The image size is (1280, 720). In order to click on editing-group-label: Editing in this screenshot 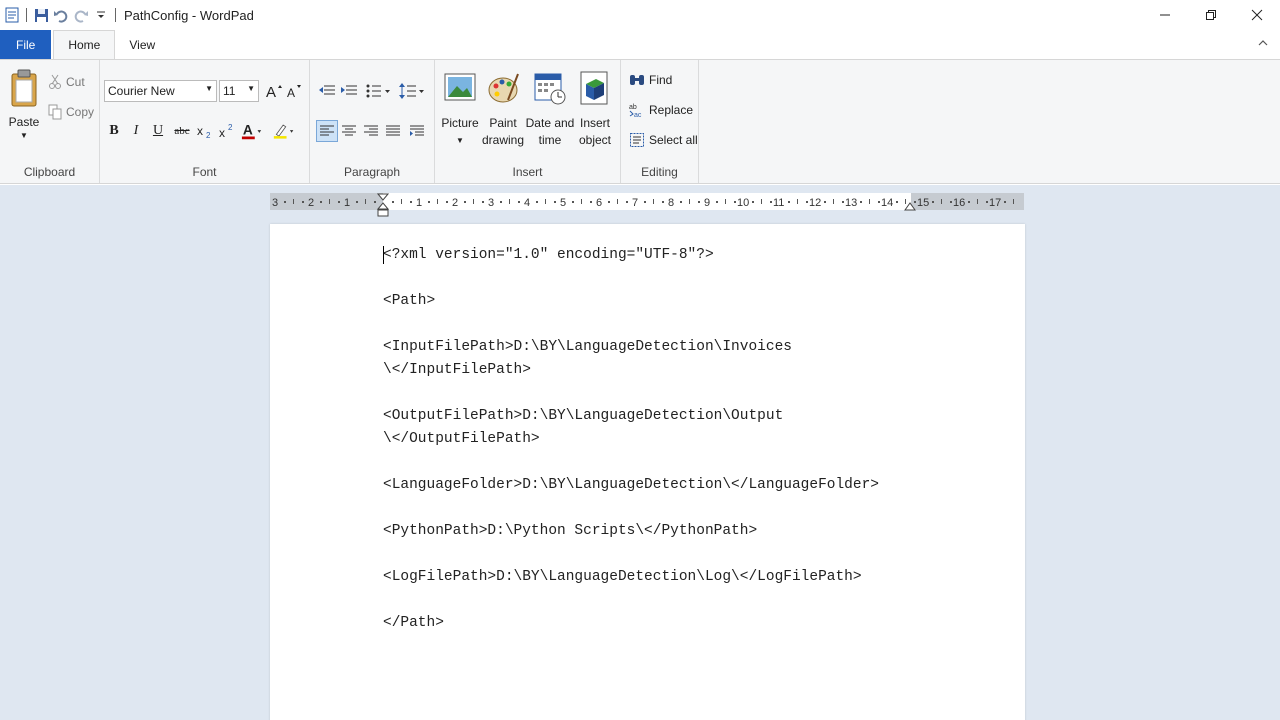, I will do `click(659, 172)`.